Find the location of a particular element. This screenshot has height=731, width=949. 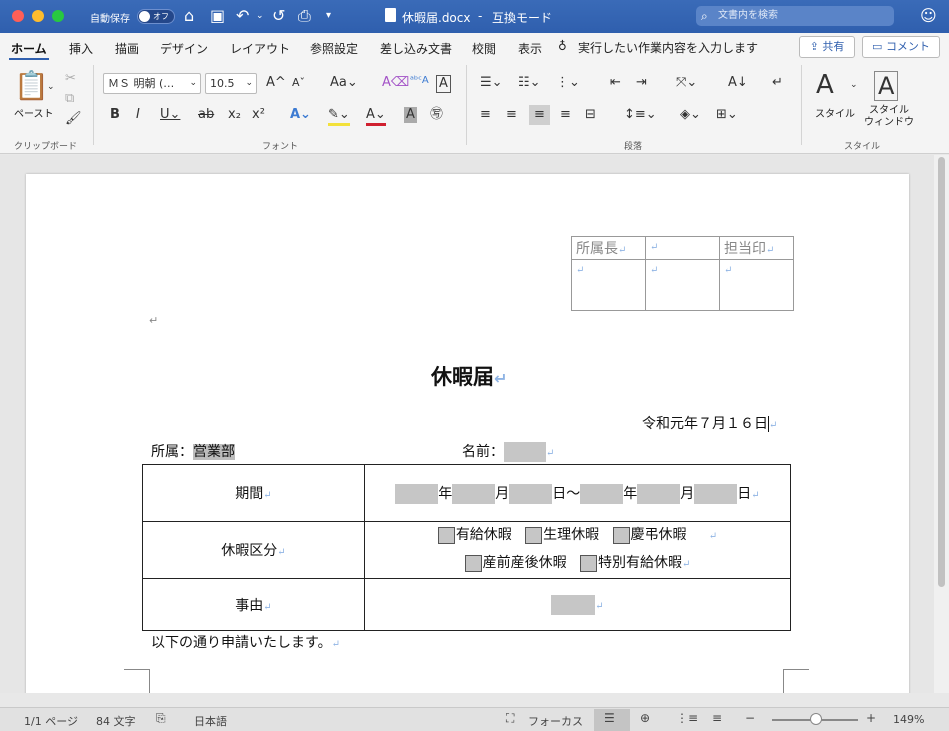

asian-layout-icon: ⤧⌄ is located at coordinates (686, 83).